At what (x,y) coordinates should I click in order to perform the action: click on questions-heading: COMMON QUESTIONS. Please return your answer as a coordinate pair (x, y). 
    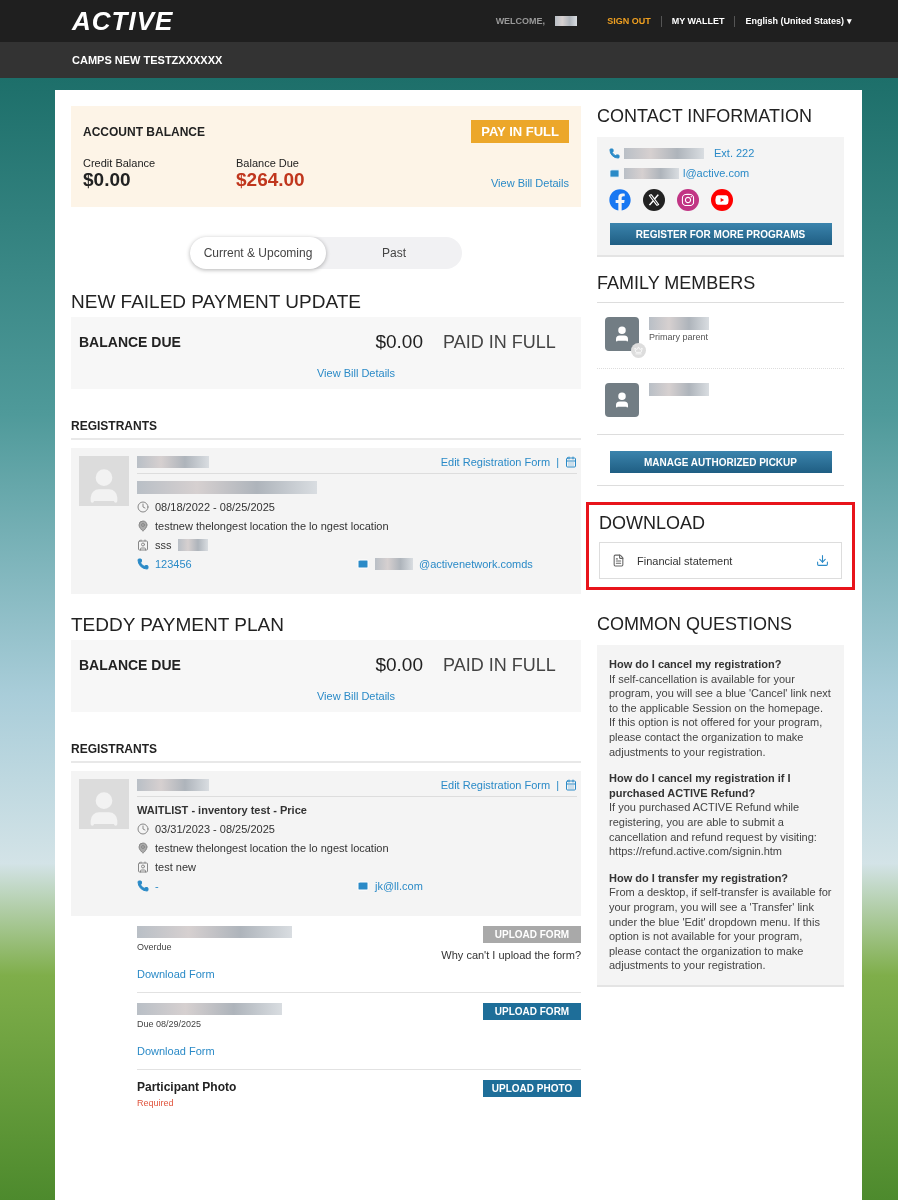
    Looking at the image, I should click on (695, 624).